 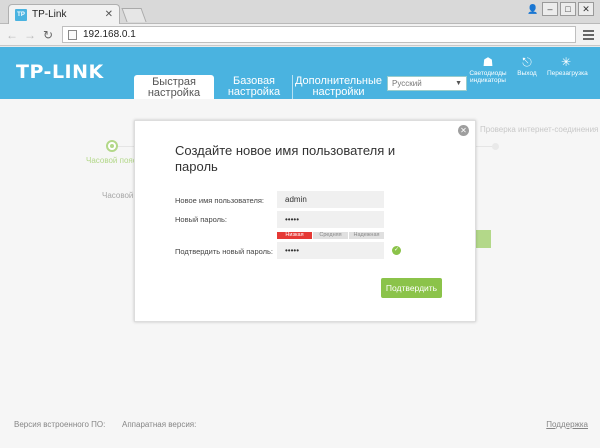 What do you see at coordinates (330, 199) in the screenshot?
I see `username-input` at bounding box center [330, 199].